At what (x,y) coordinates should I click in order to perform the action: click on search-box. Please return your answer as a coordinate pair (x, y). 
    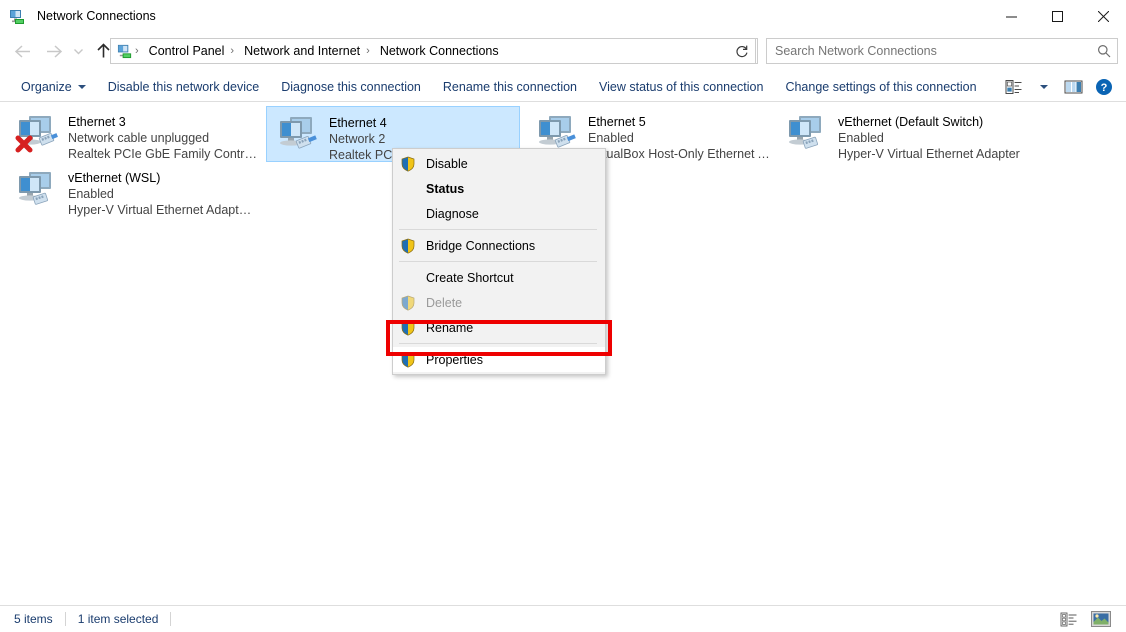
    Looking at the image, I should click on (942, 51).